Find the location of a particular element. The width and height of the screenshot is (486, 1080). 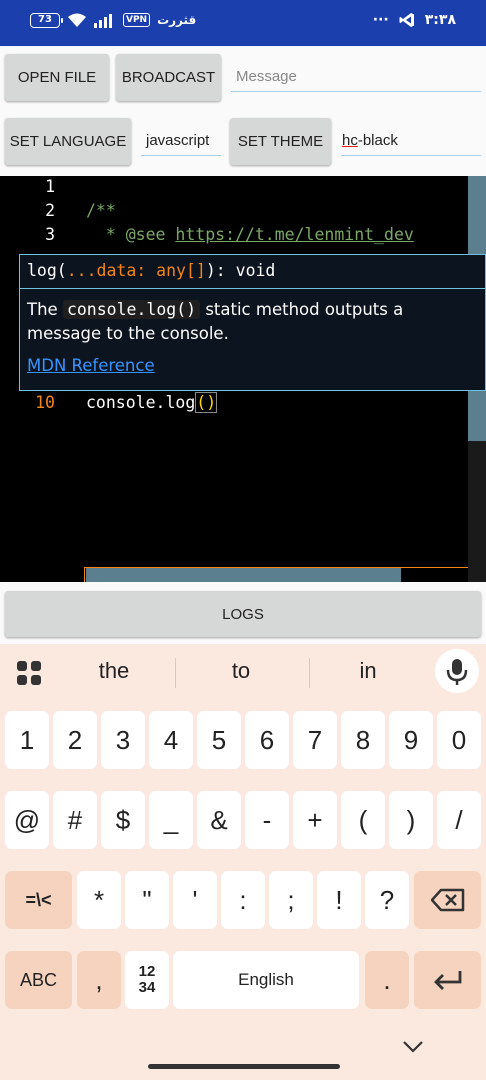

key-hash: # is located at coordinates (75, 820).